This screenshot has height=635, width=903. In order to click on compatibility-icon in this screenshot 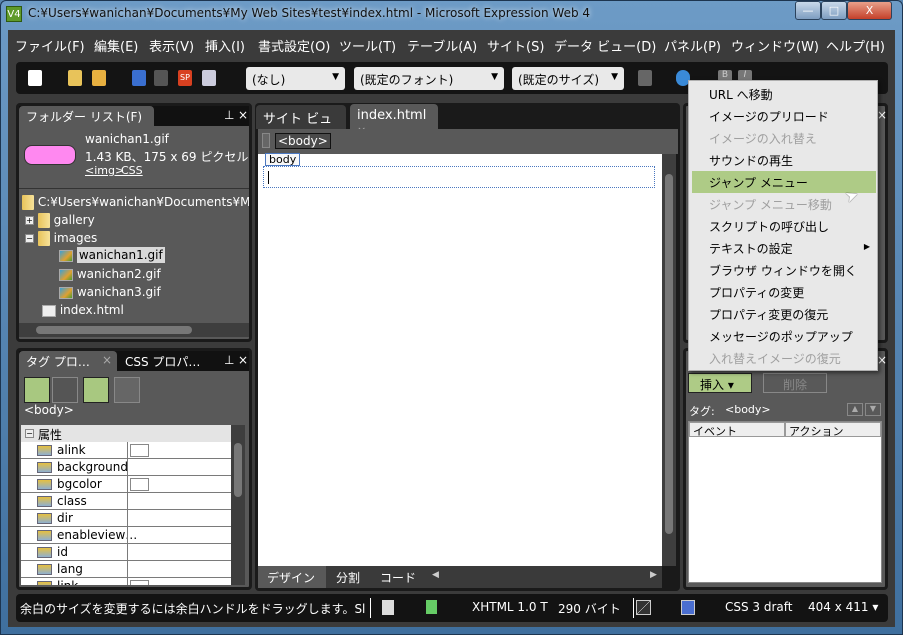, I will do `click(388, 607)`.